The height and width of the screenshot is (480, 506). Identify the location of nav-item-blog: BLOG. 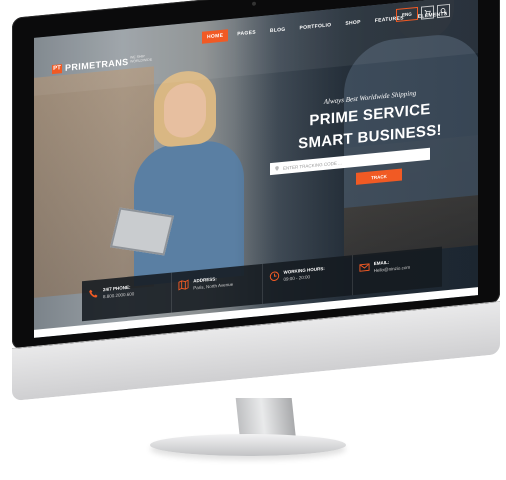
(278, 30).